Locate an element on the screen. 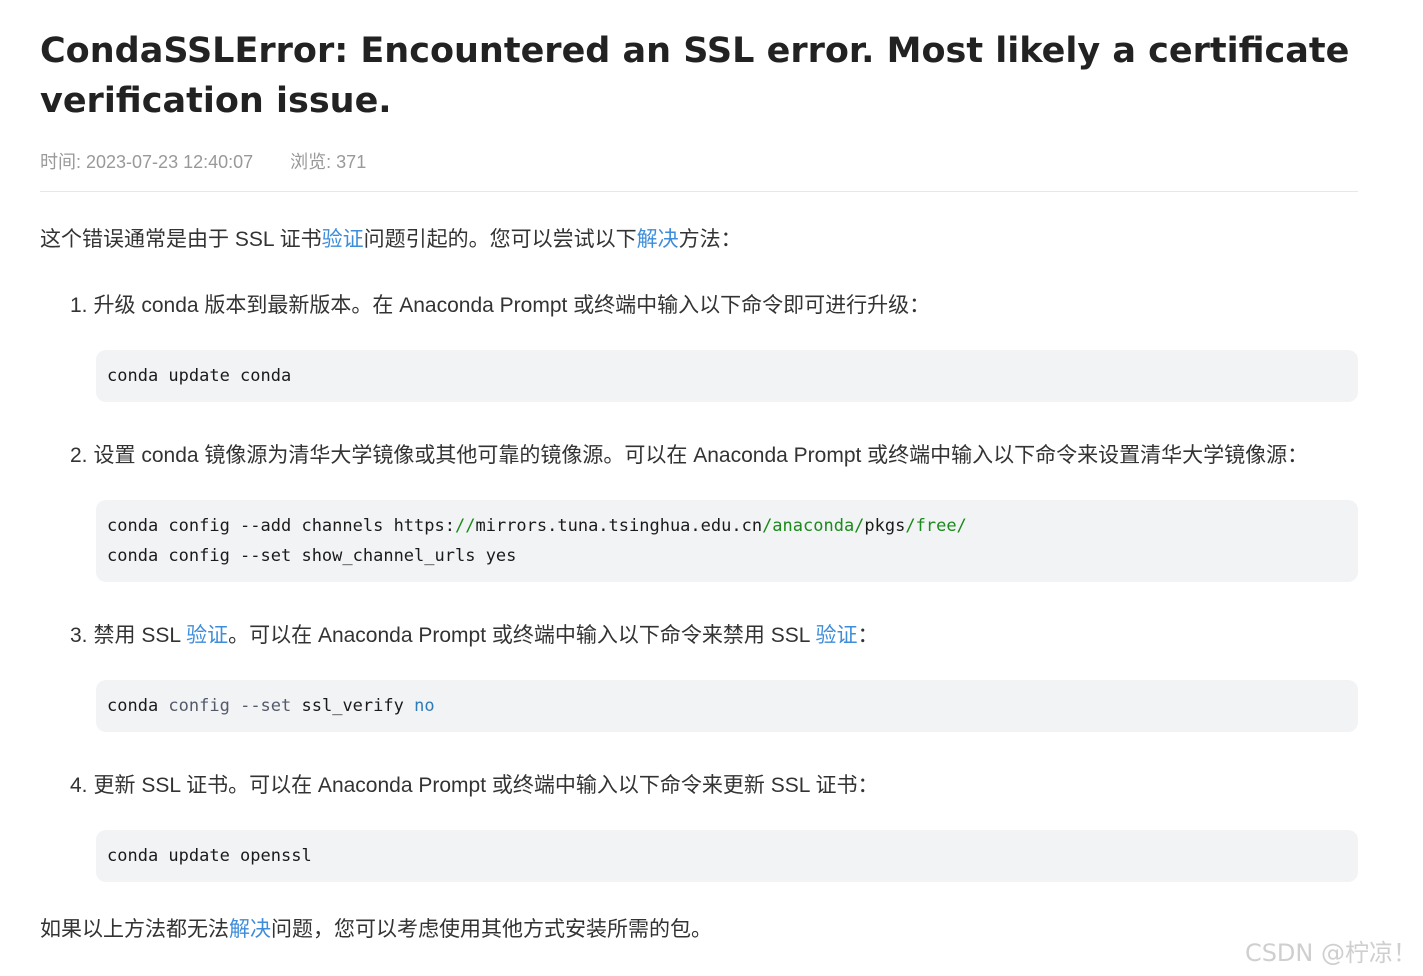  code-token: no is located at coordinates (424, 706).